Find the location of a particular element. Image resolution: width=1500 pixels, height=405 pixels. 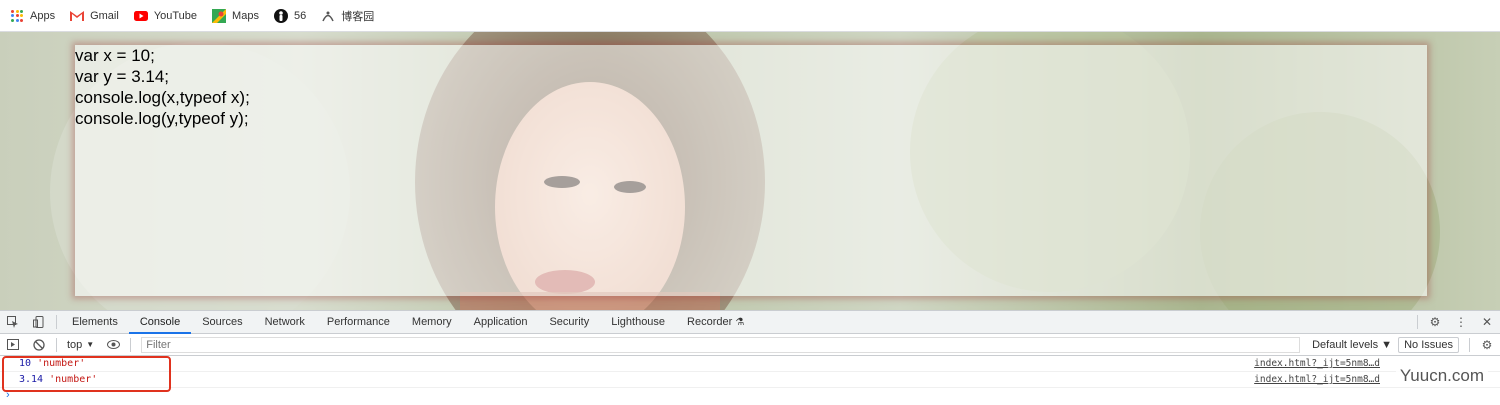

youtube-icon is located at coordinates (140, 16).